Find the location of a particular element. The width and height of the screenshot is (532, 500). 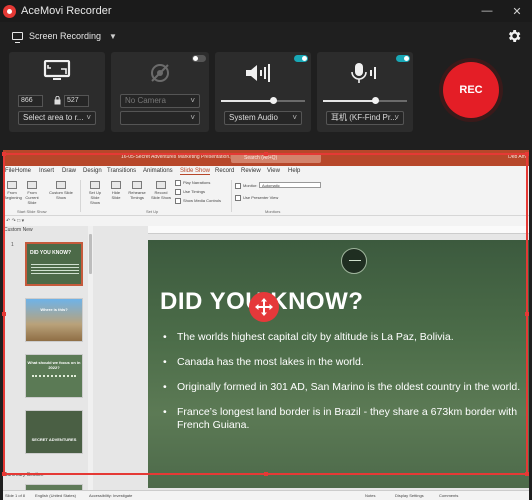

ppt-section-label: Custom New is located at coordinates (18, 230).